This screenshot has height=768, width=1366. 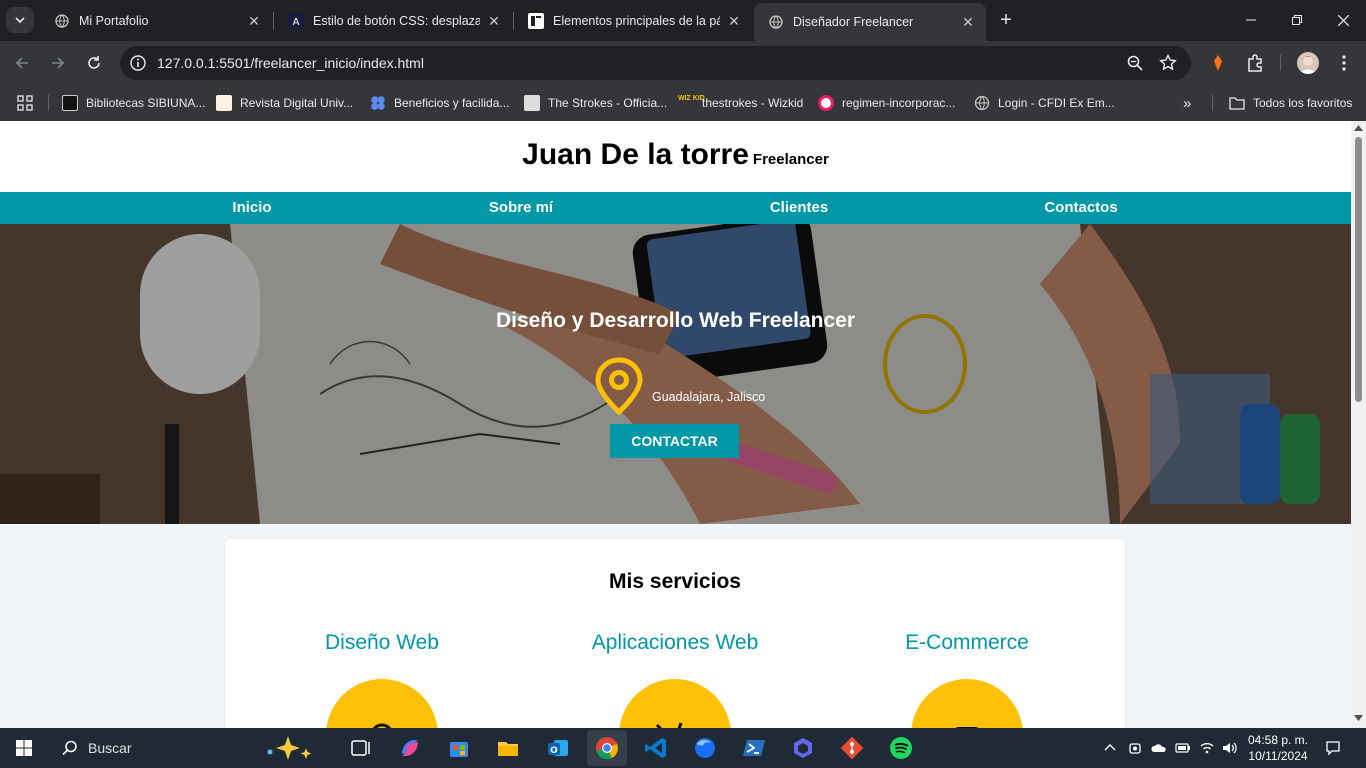 What do you see at coordinates (1278, 748) in the screenshot?
I see `system-clock: 04:58 p. m. 10/11/2024` at bounding box center [1278, 748].